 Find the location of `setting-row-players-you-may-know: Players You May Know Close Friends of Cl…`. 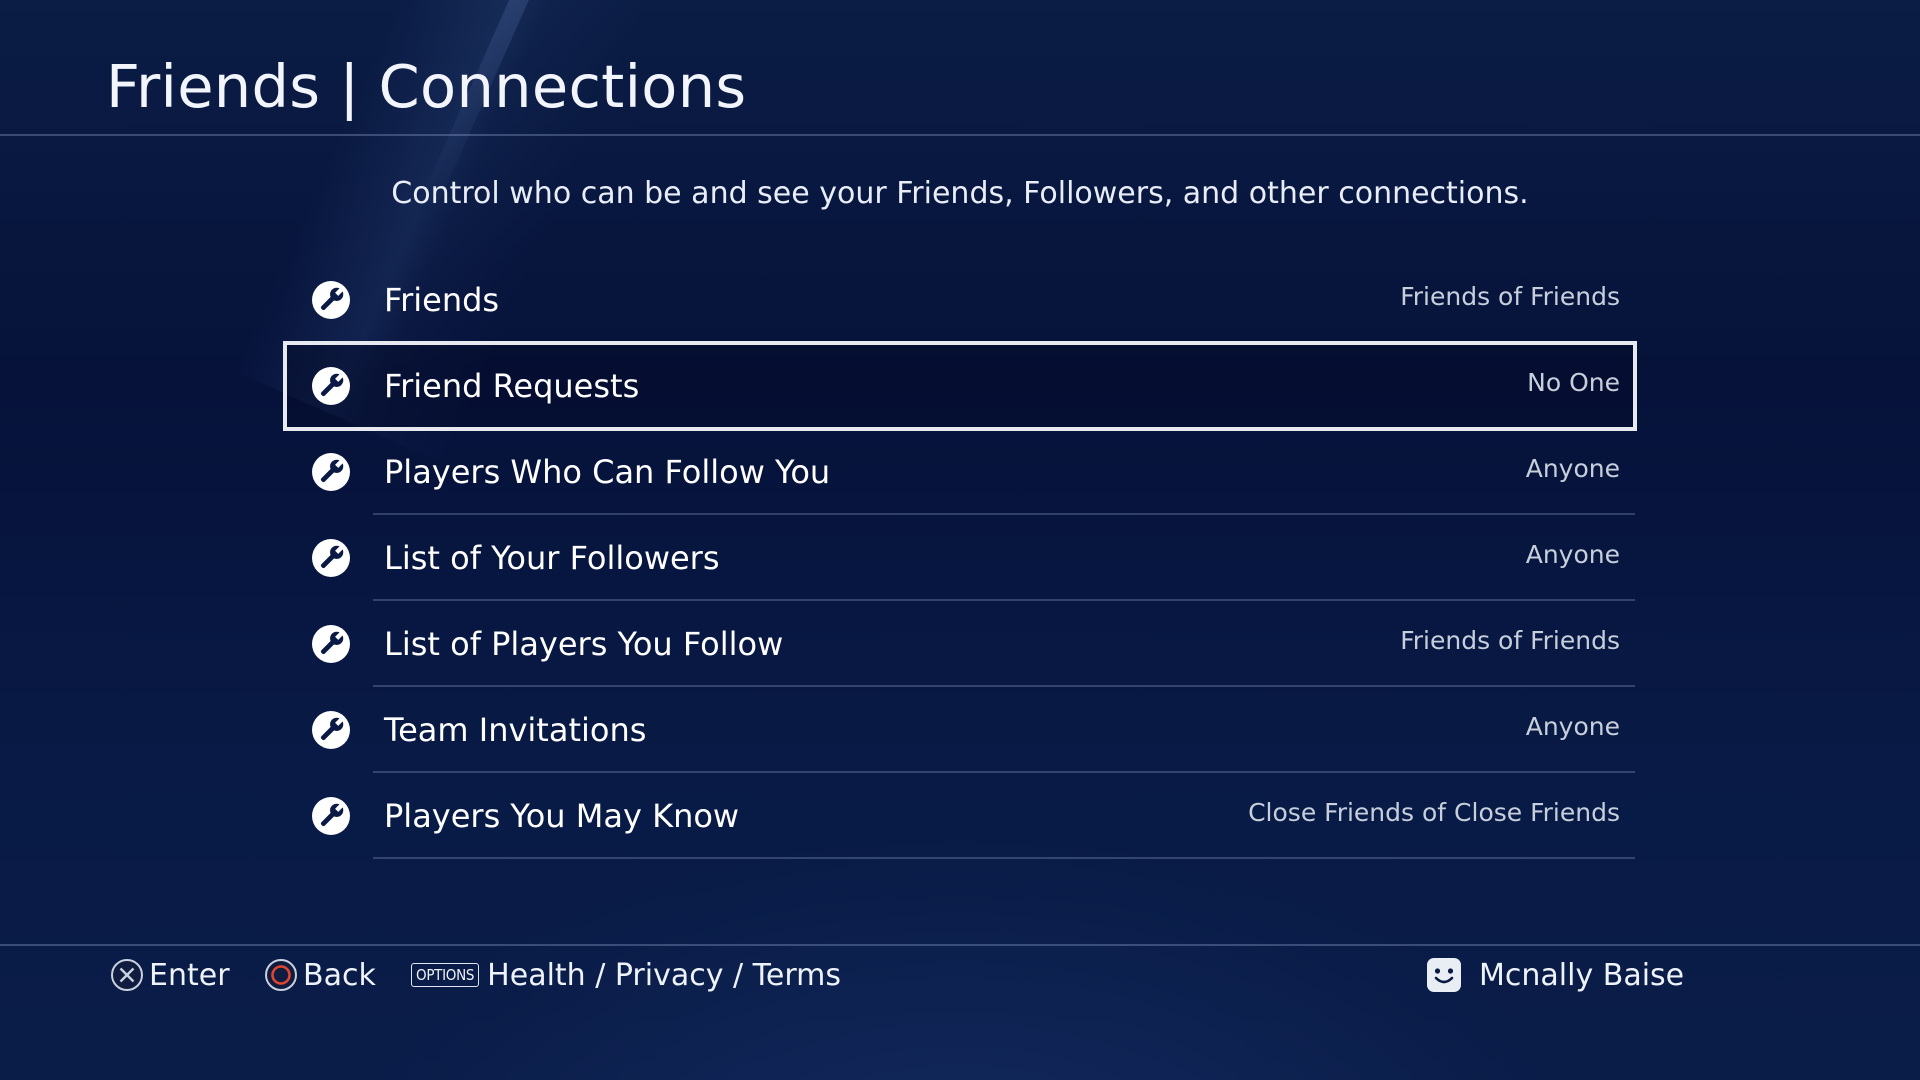

setting-row-players-you-may-know: Players You May Know Close Friends of Cl… is located at coordinates (960, 816).